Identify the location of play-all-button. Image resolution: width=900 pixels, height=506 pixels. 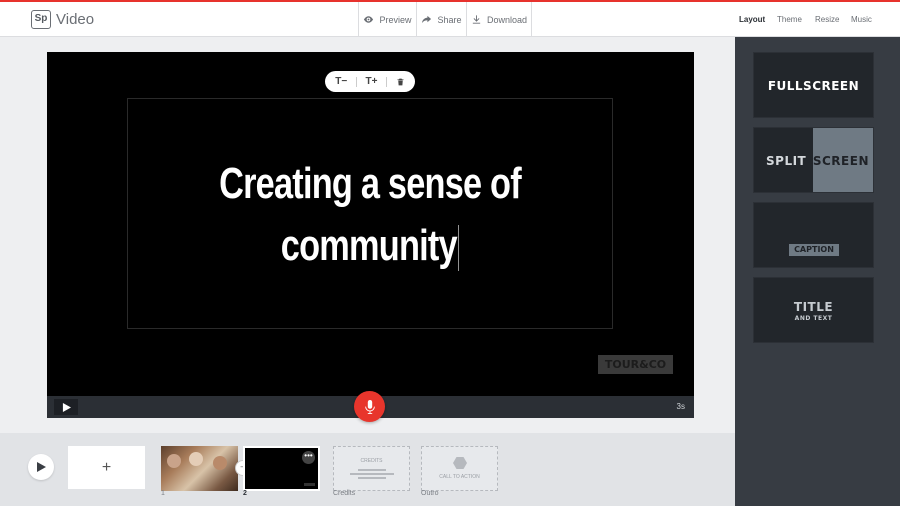
(41, 467).